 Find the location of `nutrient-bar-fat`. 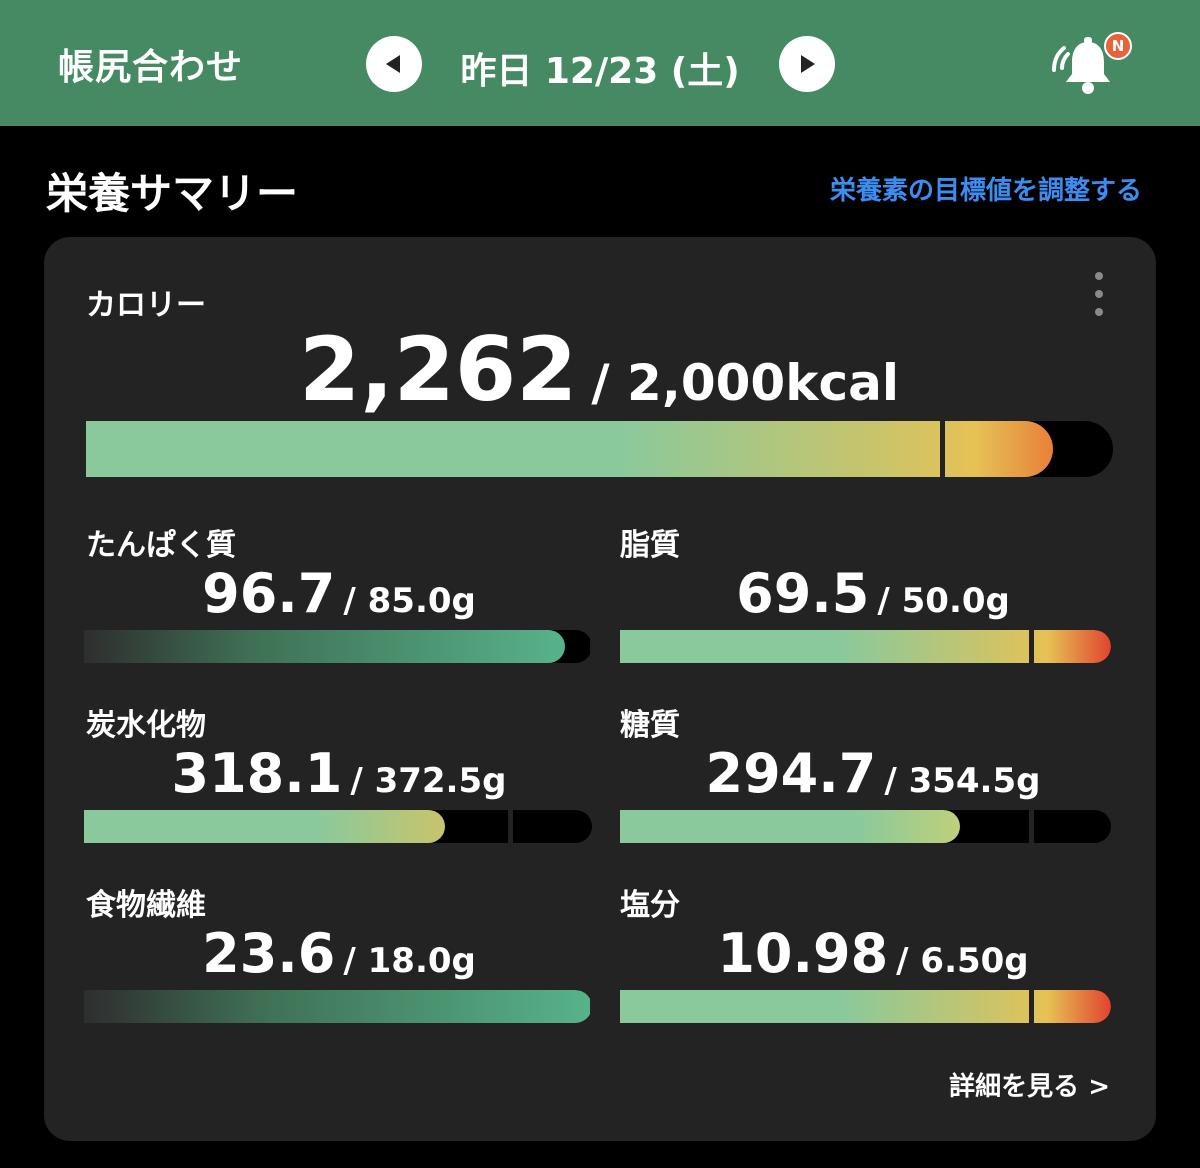

nutrient-bar-fat is located at coordinates (865, 646).